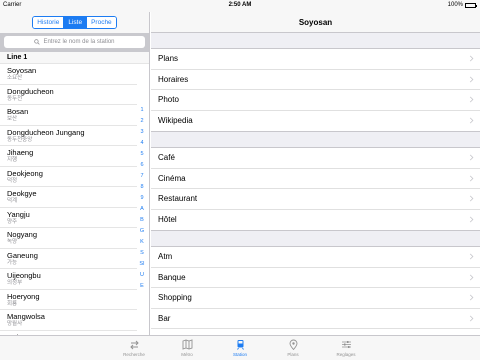  What do you see at coordinates (68, 259) in the screenshot?
I see `station-row: Ganeung 가능` at bounding box center [68, 259].